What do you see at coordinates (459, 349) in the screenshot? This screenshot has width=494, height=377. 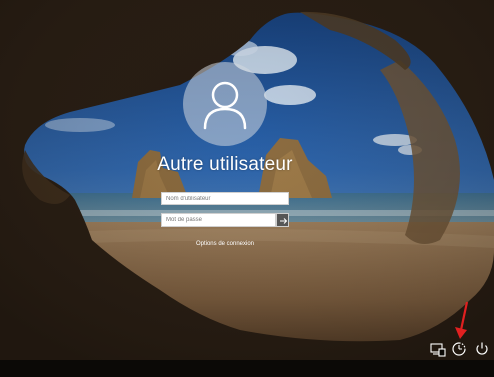 I see `ease-of-access-icon` at bounding box center [459, 349].